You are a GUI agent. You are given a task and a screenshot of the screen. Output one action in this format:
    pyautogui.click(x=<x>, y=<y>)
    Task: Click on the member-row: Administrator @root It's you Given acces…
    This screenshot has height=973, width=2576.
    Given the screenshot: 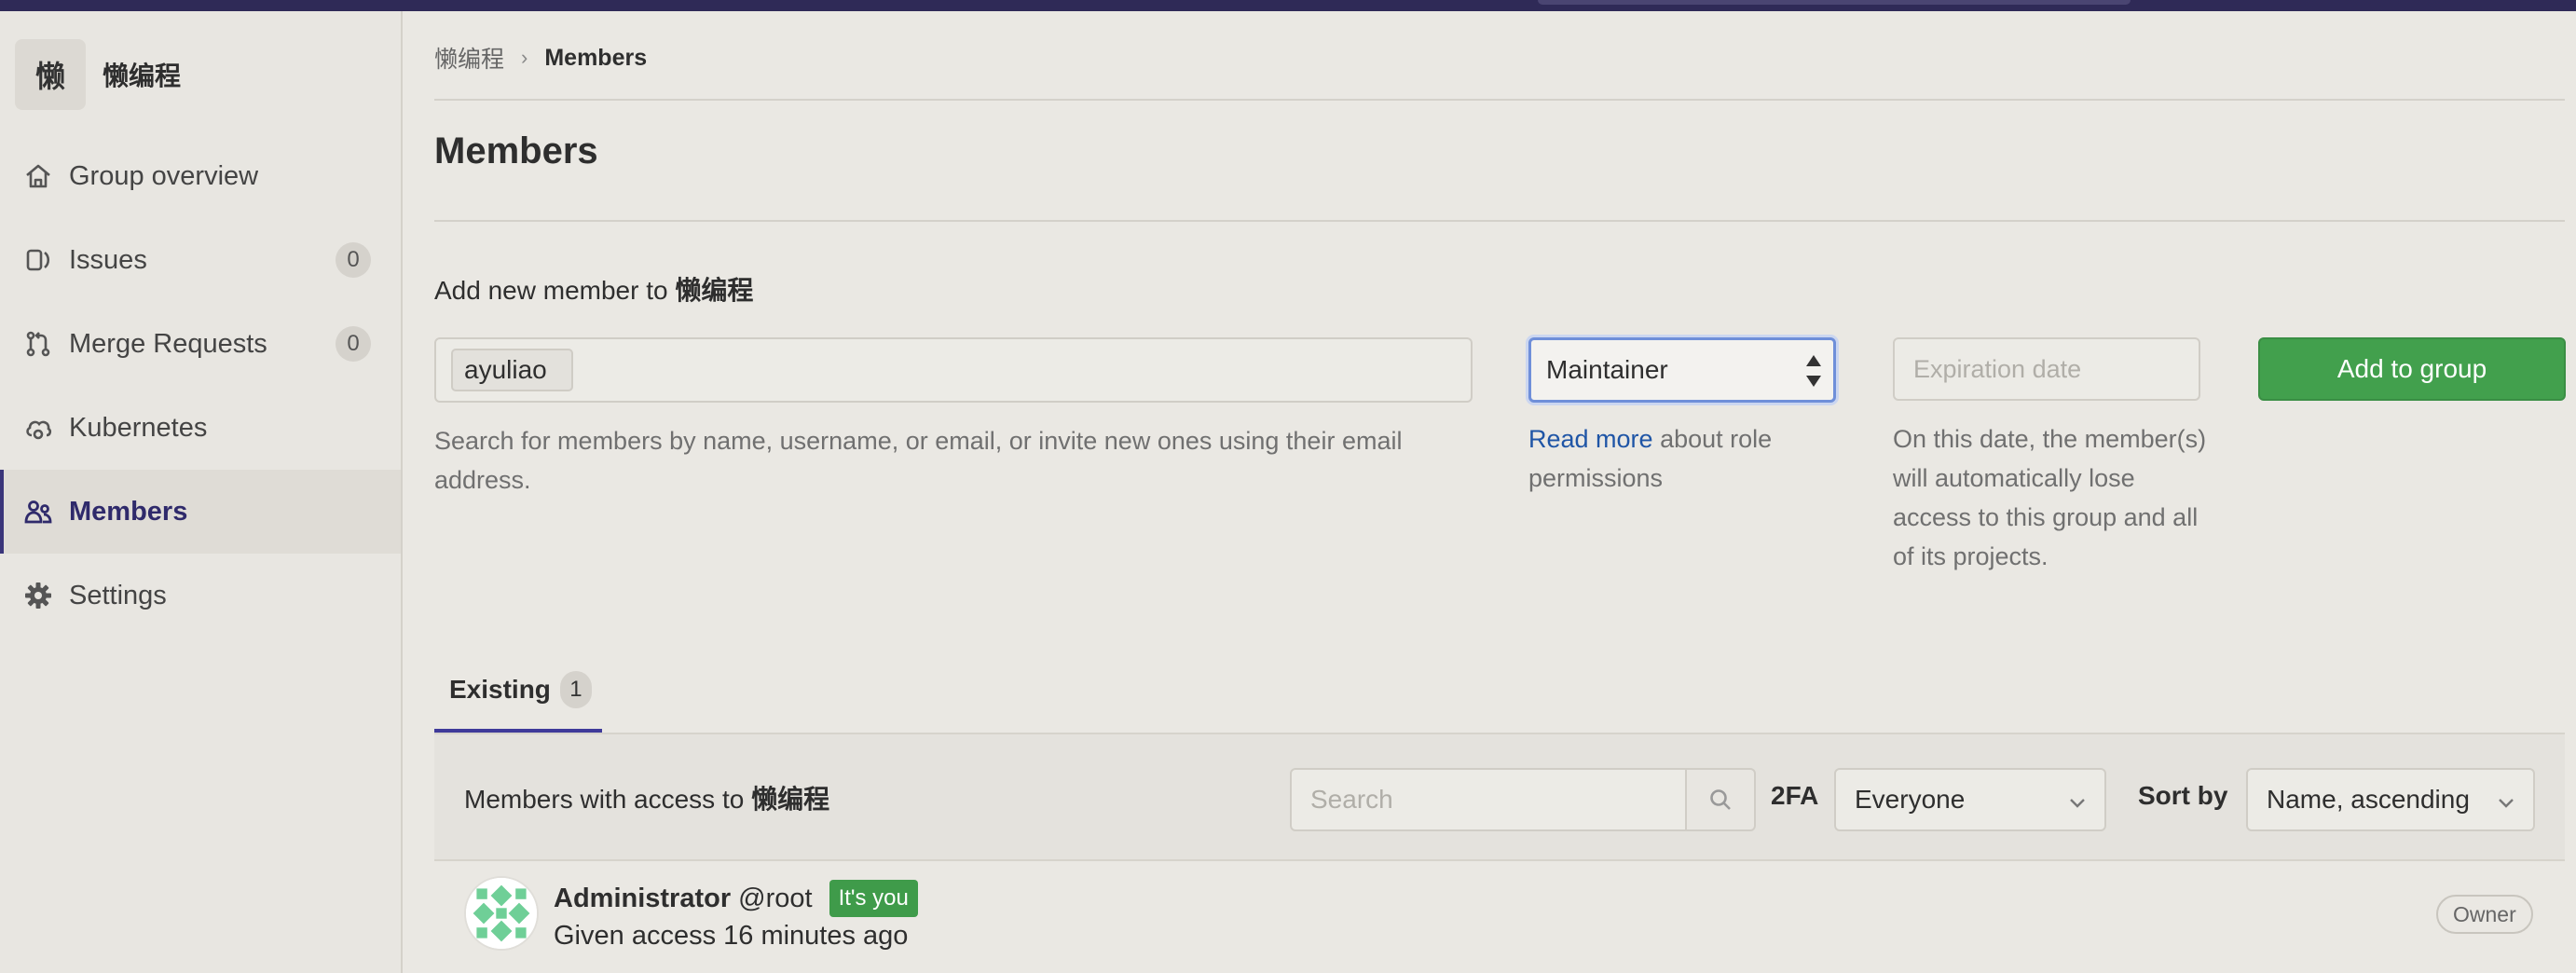 What is the action you would take?
    pyautogui.click(x=1499, y=917)
    